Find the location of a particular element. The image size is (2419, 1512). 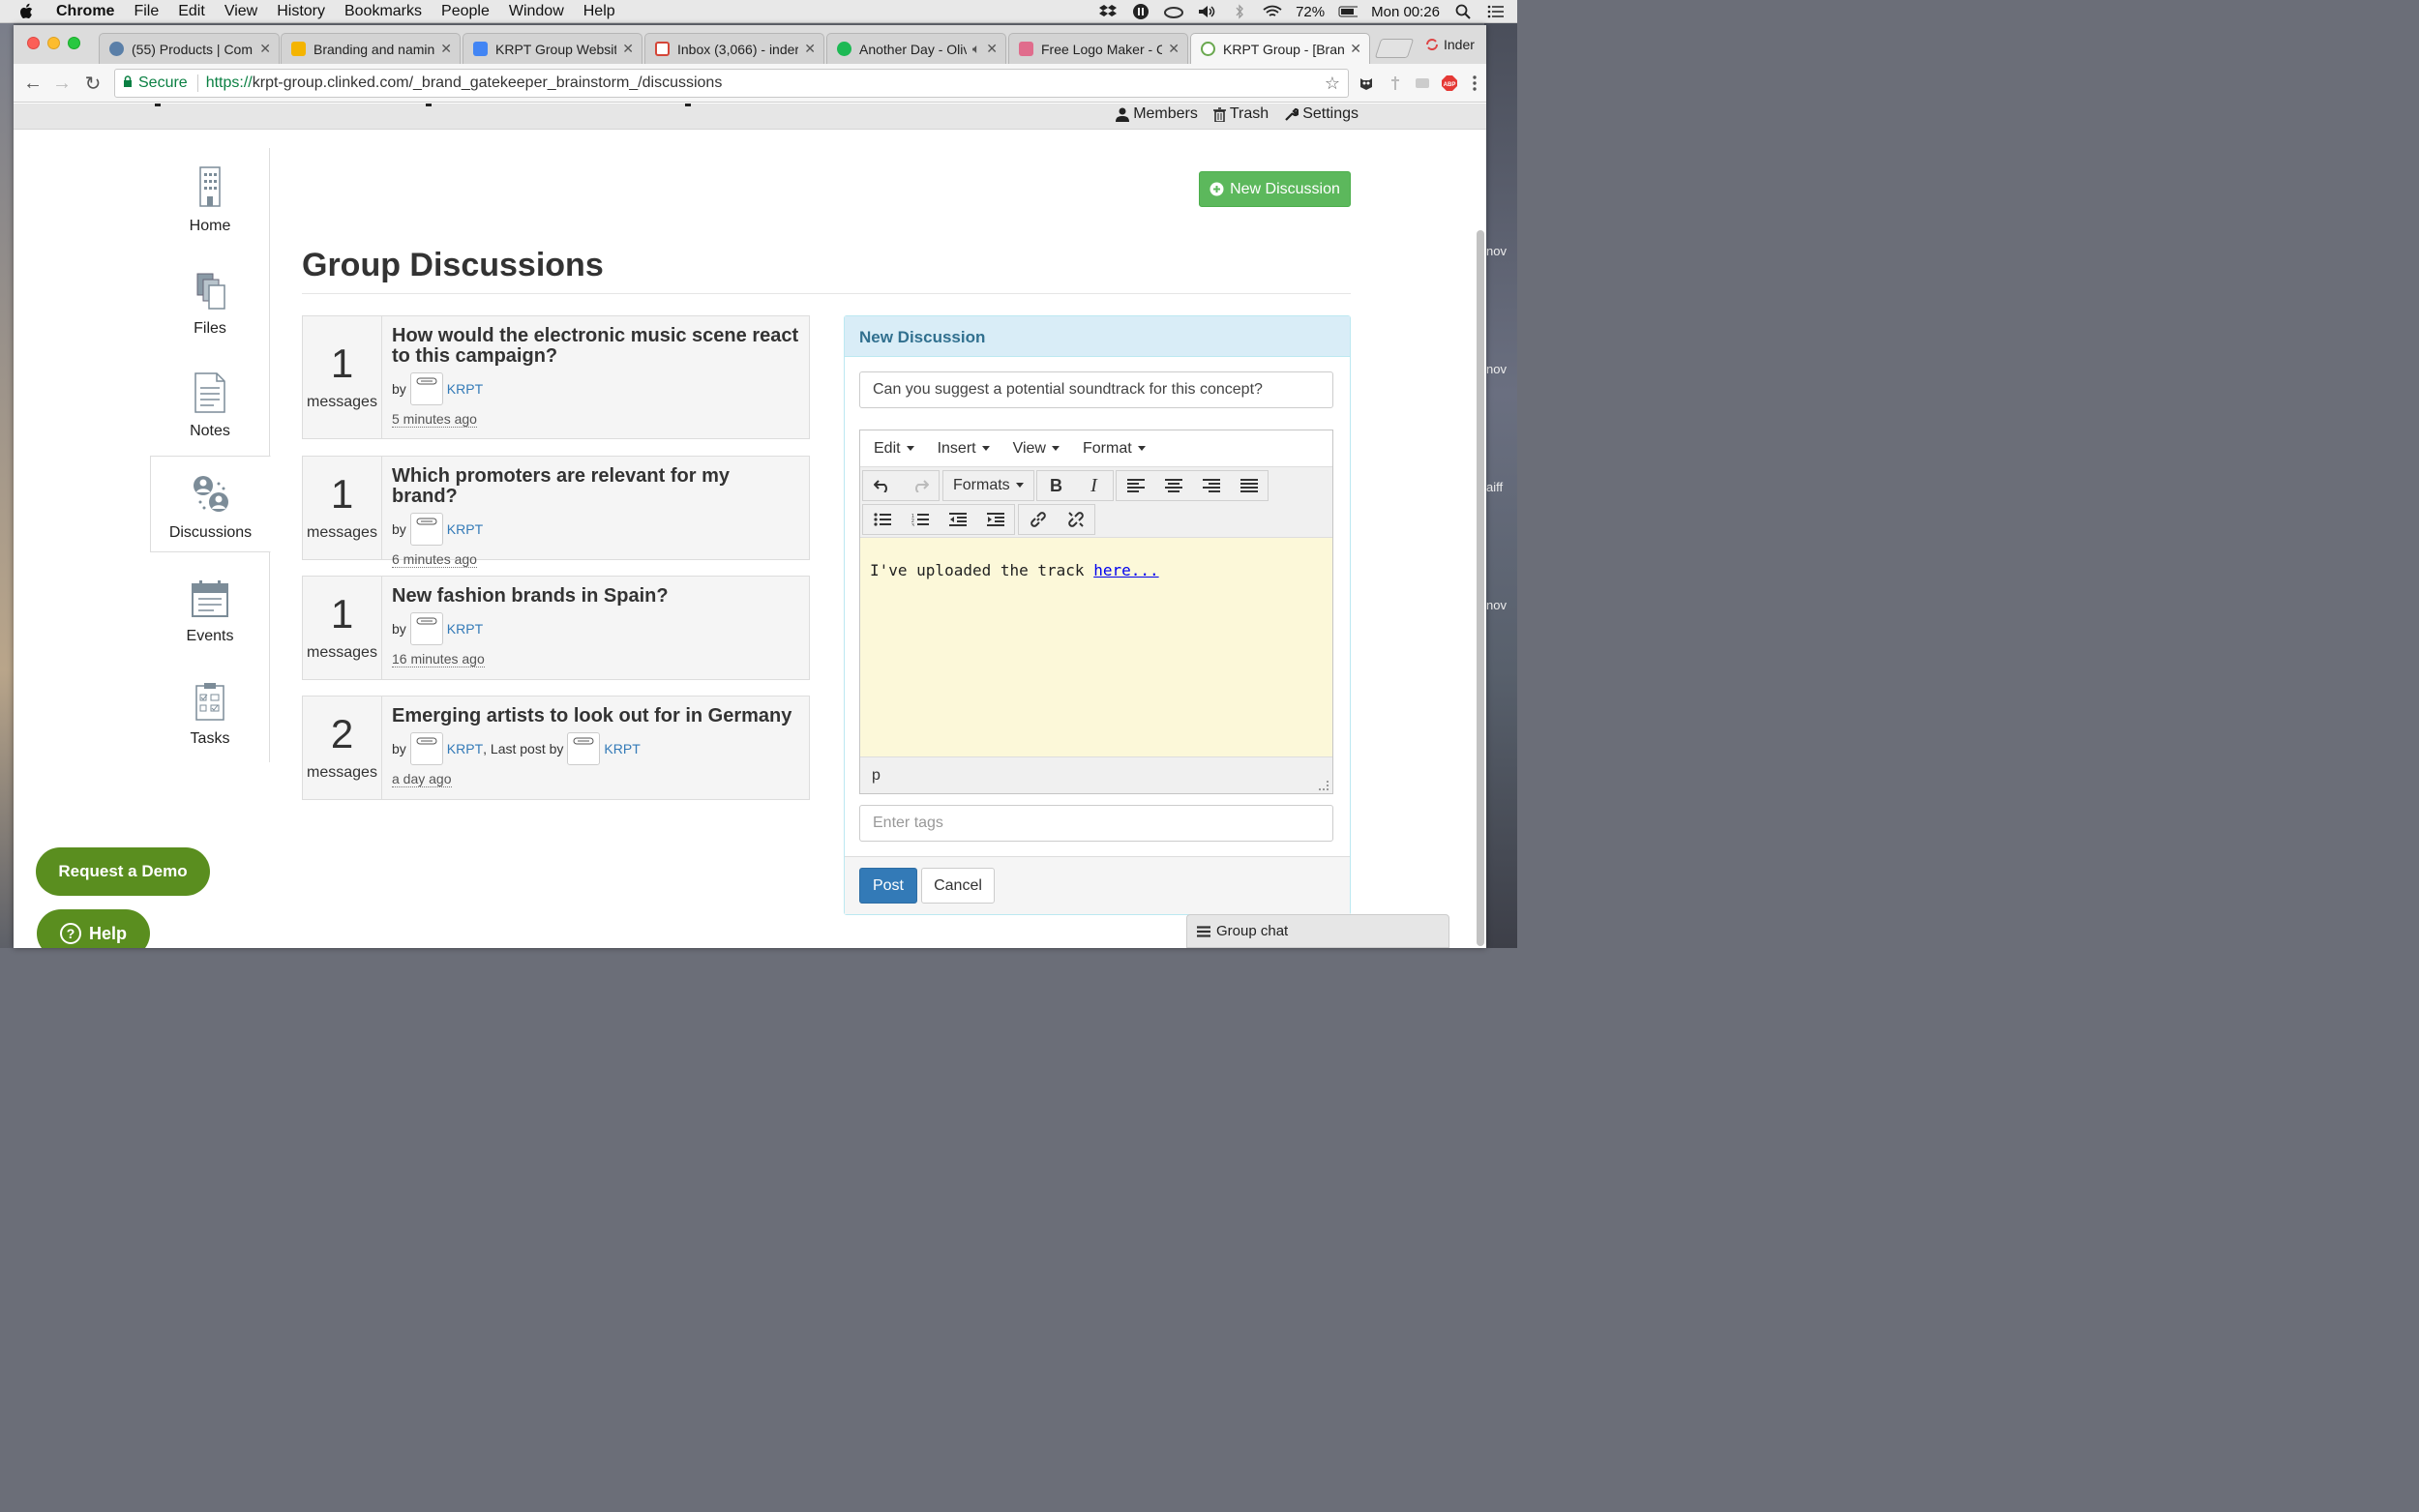

element-path: p is located at coordinates (876, 776).